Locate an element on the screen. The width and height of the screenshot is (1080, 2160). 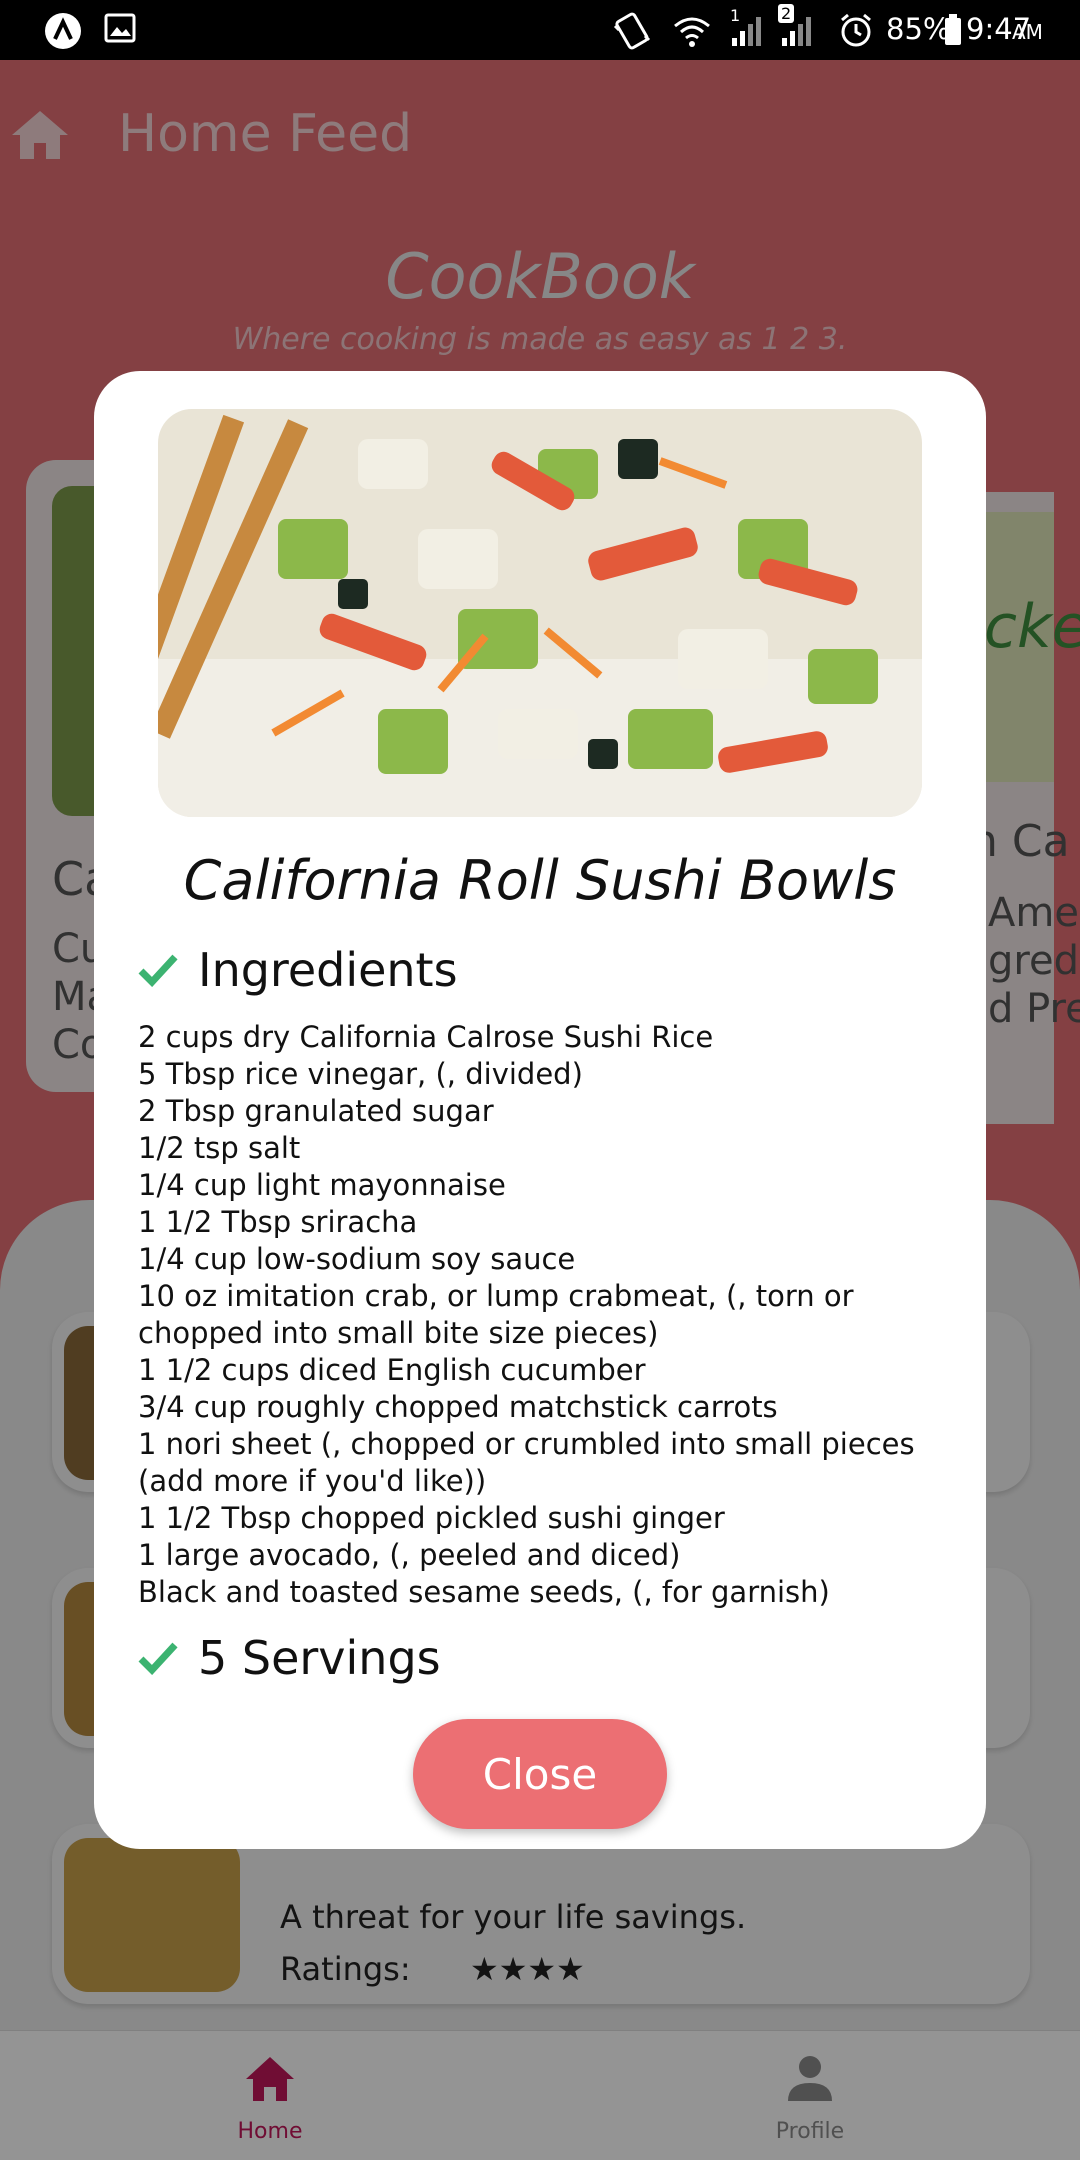
vibrate-icon is located at coordinates (632, 33).